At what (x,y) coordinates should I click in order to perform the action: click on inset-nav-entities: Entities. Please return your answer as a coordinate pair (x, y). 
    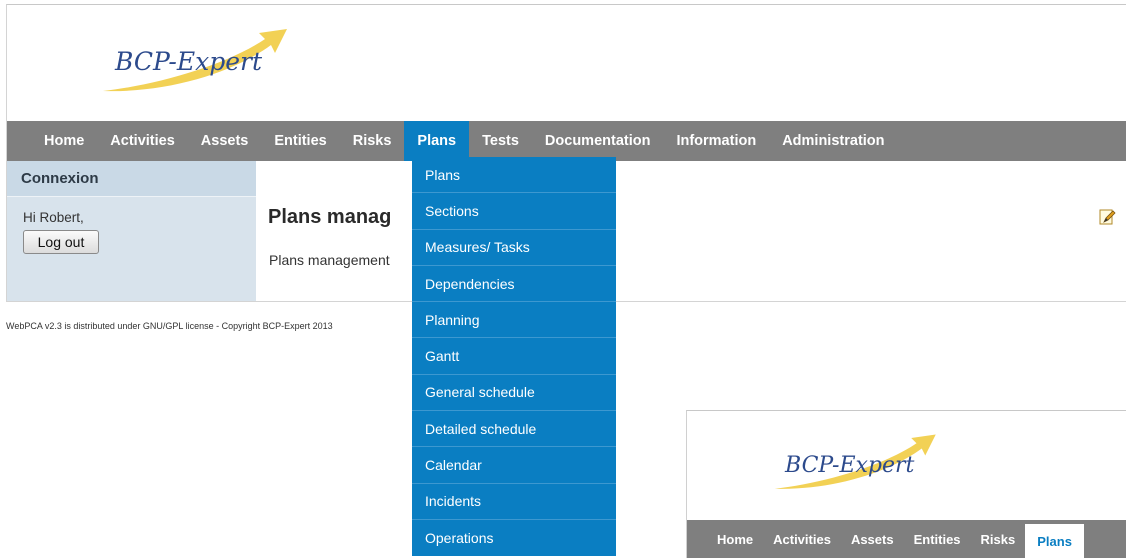
    Looking at the image, I should click on (937, 539).